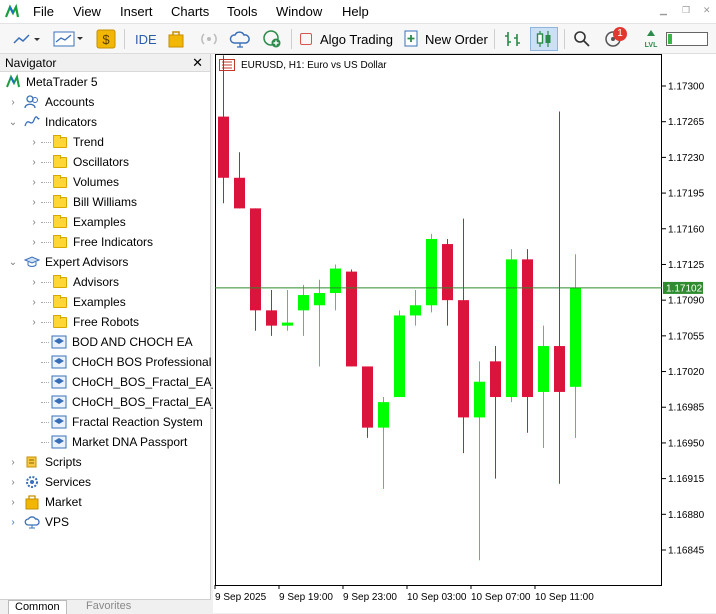 This screenshot has height=614, width=716. What do you see at coordinates (242, 11) in the screenshot?
I see `menu-tools: Tools` at bounding box center [242, 11].